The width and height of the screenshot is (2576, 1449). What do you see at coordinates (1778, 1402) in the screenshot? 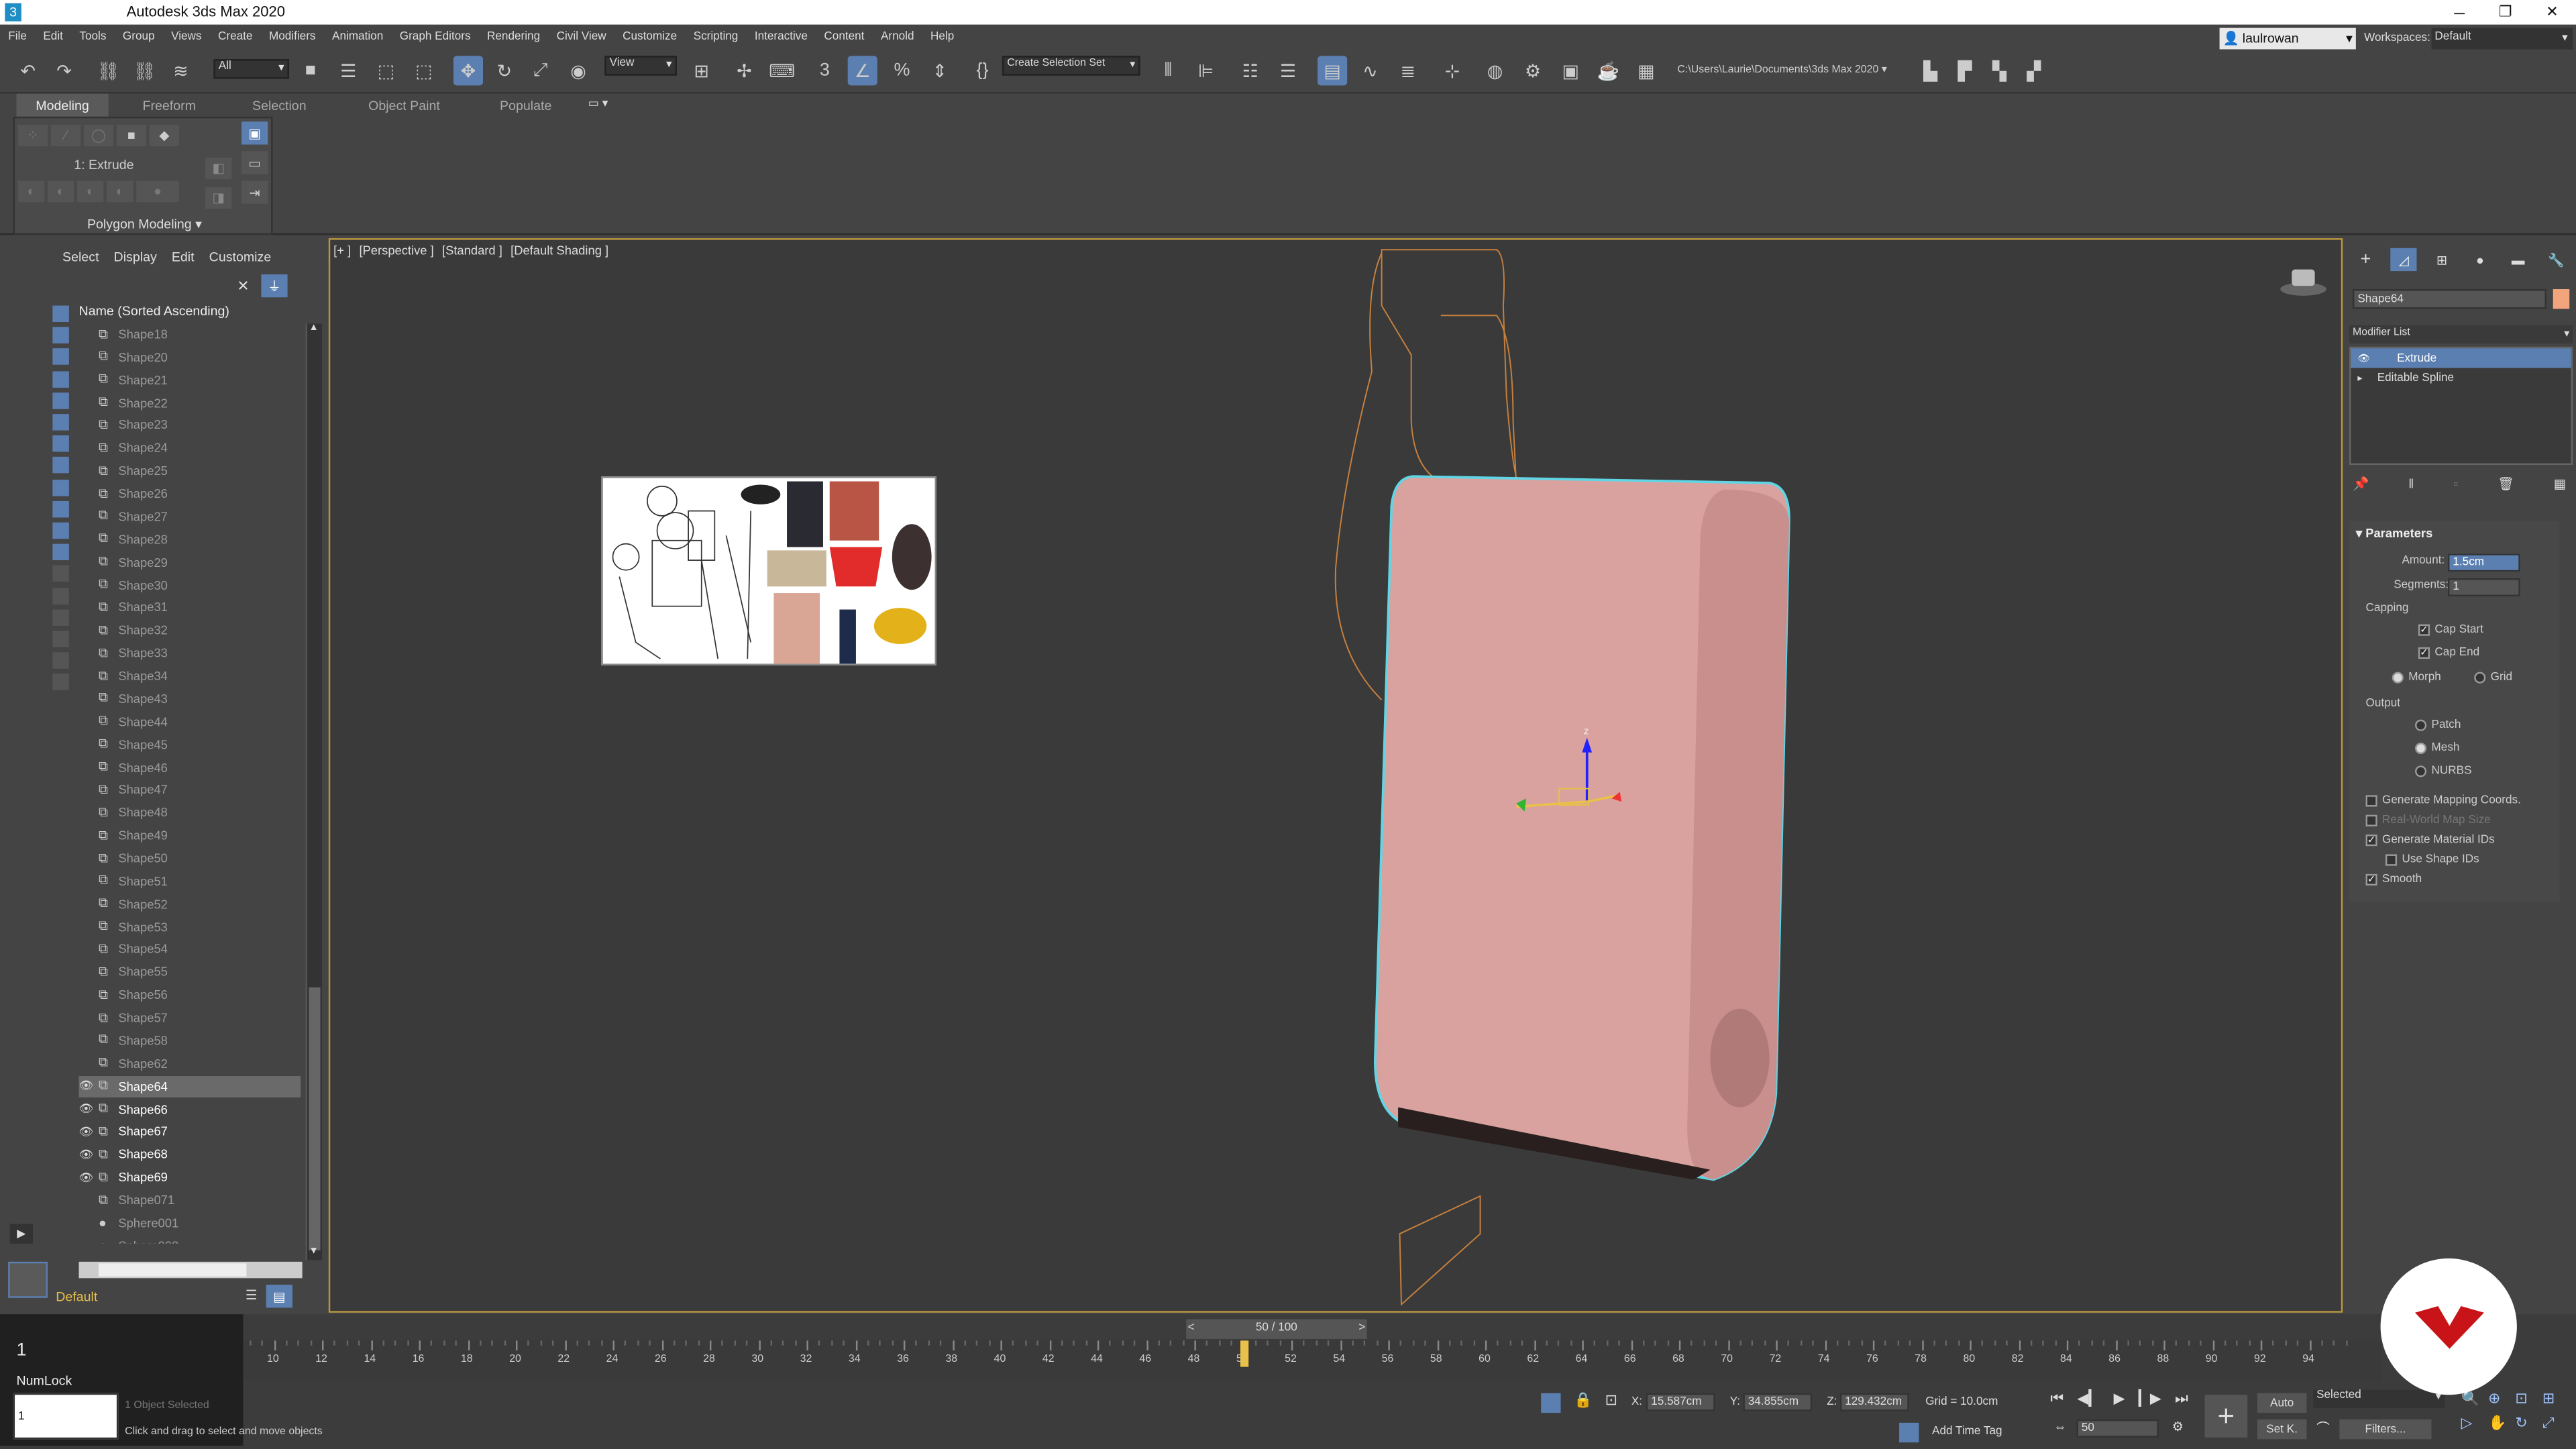
I see `y-coord-field` at bounding box center [1778, 1402].